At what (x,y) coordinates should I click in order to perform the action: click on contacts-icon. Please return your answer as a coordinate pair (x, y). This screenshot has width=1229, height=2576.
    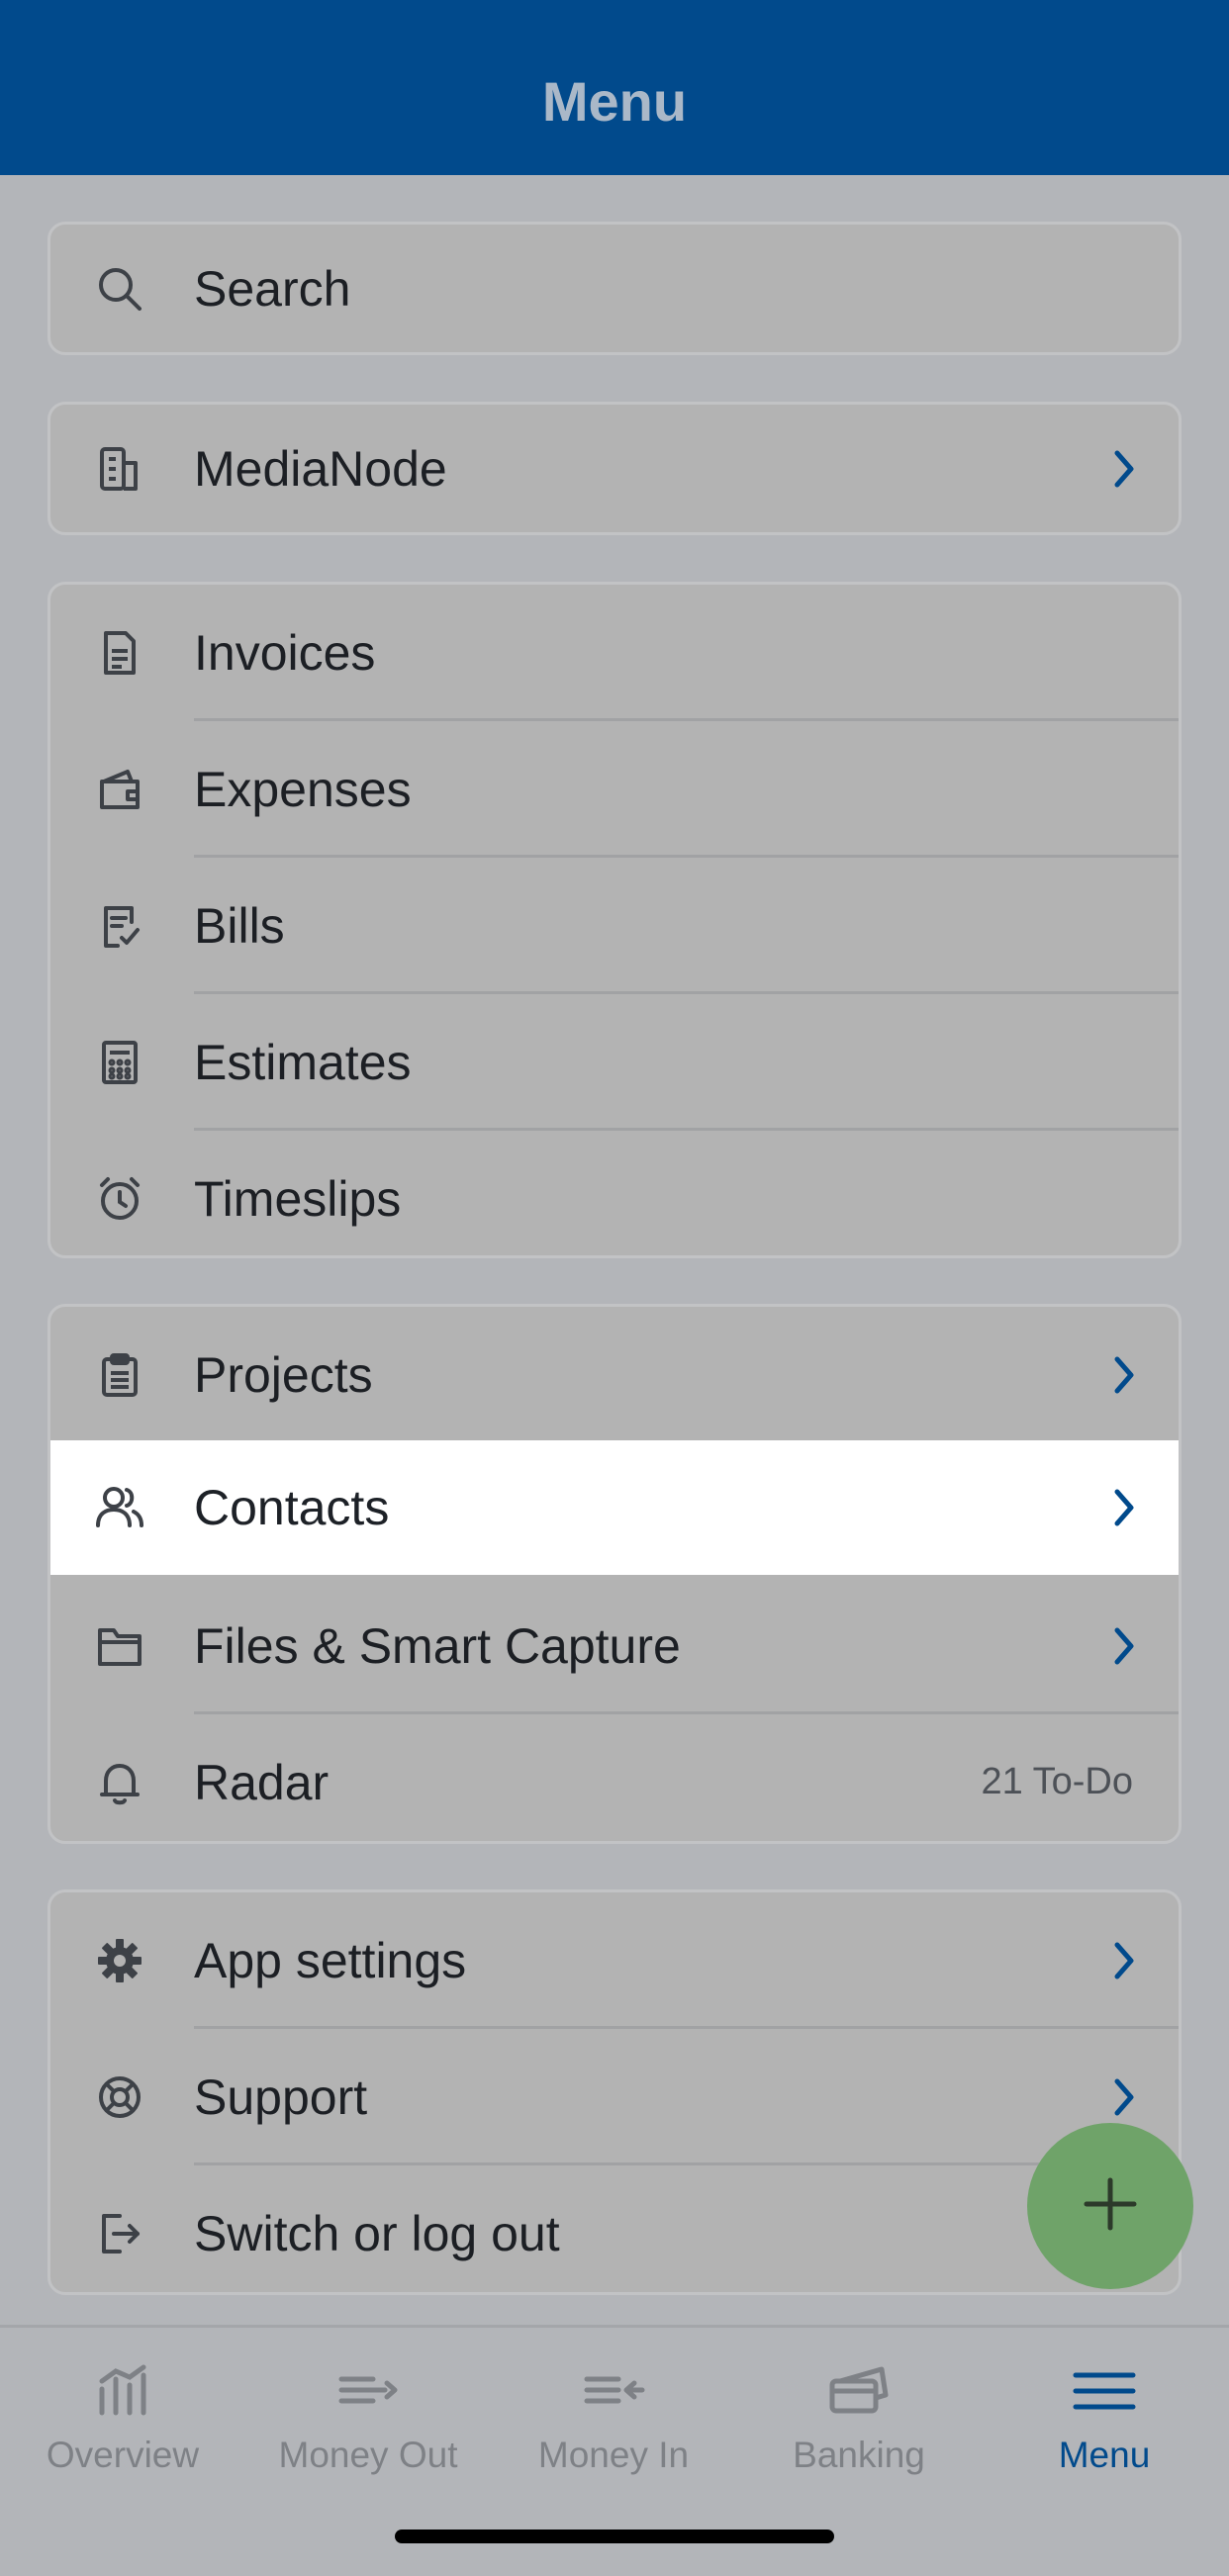
    Looking at the image, I should click on (119, 1507).